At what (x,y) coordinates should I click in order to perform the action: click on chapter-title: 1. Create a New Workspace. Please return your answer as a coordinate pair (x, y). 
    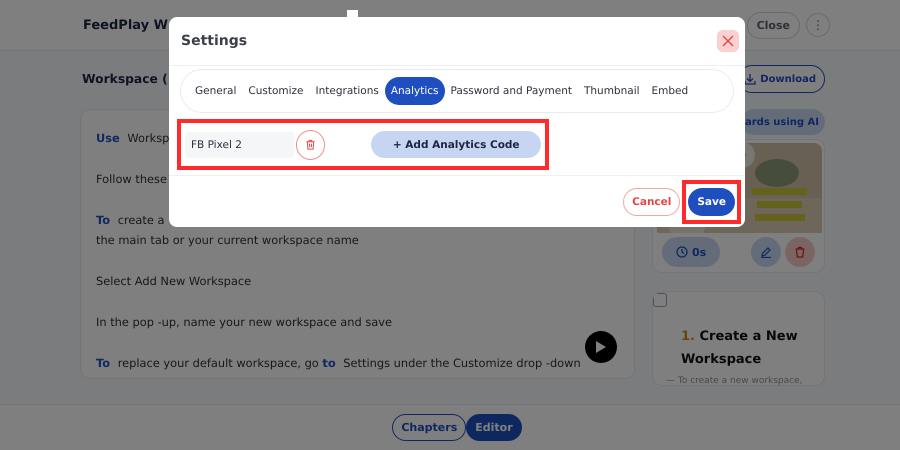
    Looking at the image, I should click on (740, 348).